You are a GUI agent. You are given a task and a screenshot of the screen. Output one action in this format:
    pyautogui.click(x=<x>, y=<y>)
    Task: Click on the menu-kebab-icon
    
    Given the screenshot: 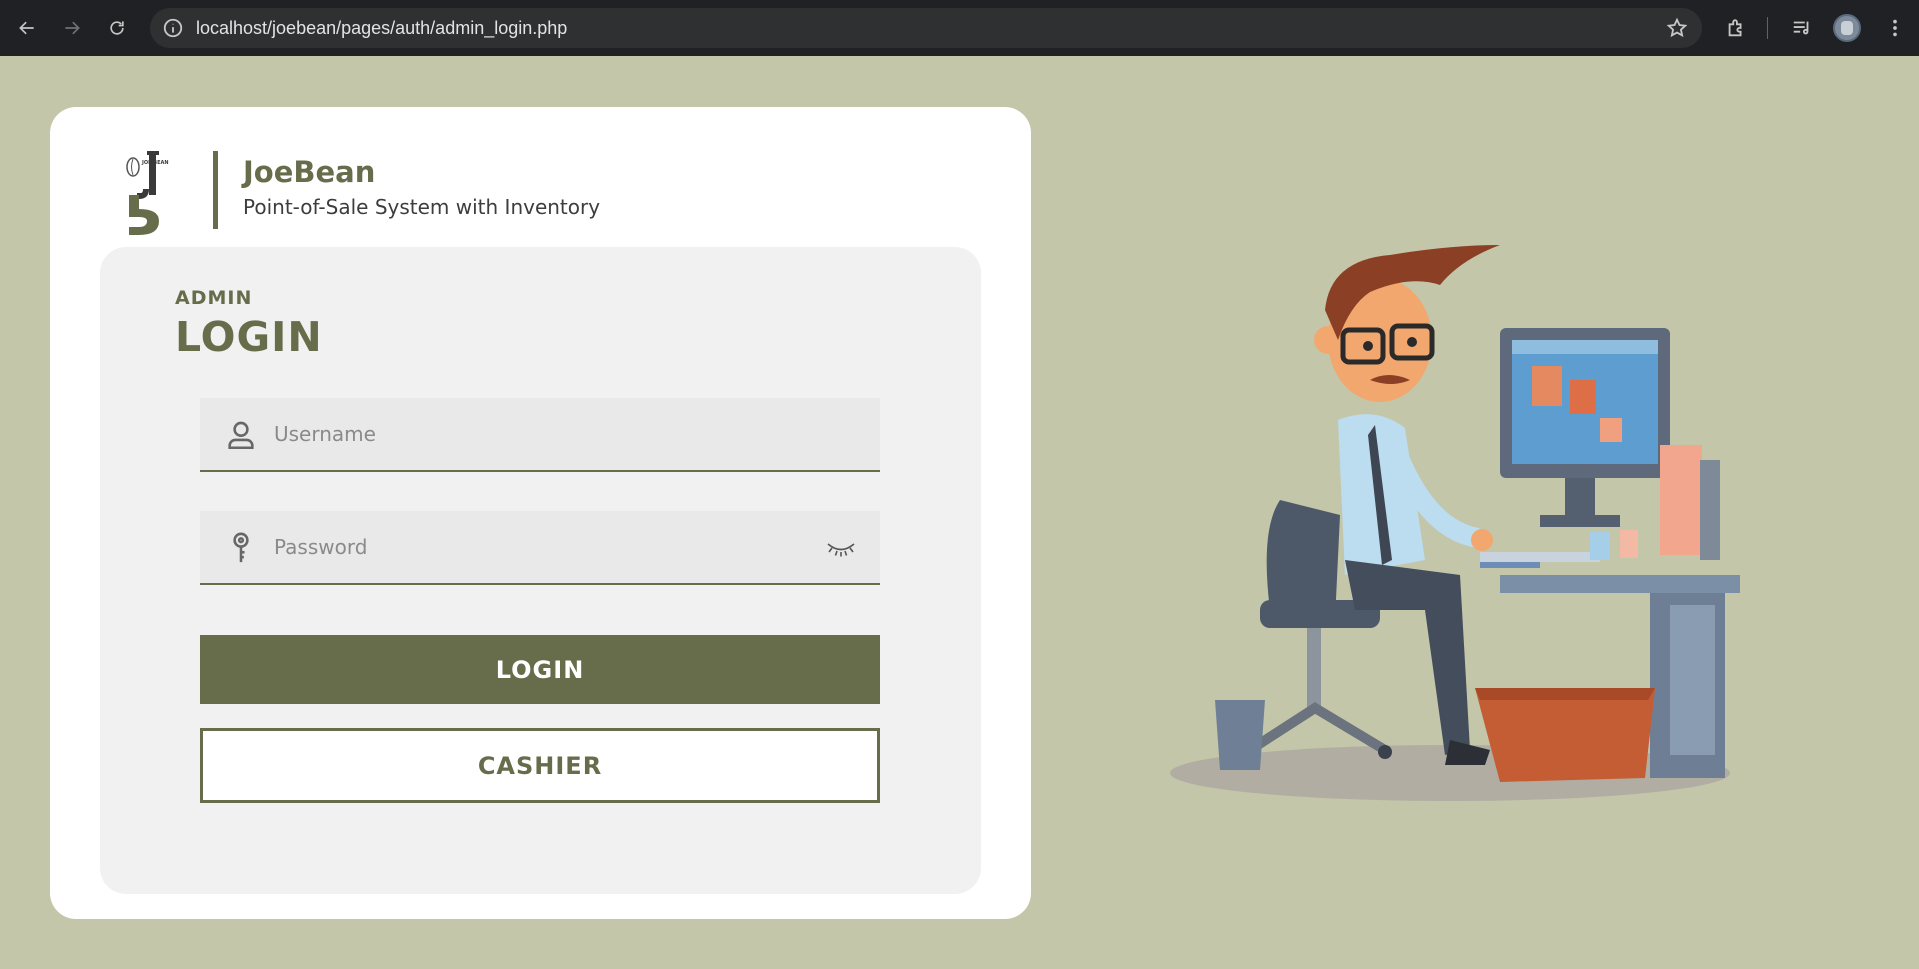 What is the action you would take?
    pyautogui.click(x=1895, y=28)
    